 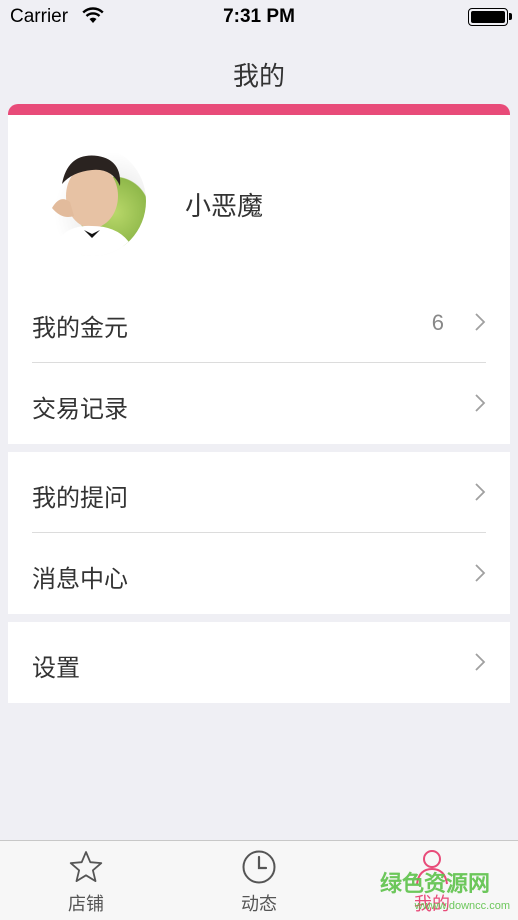 What do you see at coordinates (490, 17) in the screenshot?
I see `battery-icon` at bounding box center [490, 17].